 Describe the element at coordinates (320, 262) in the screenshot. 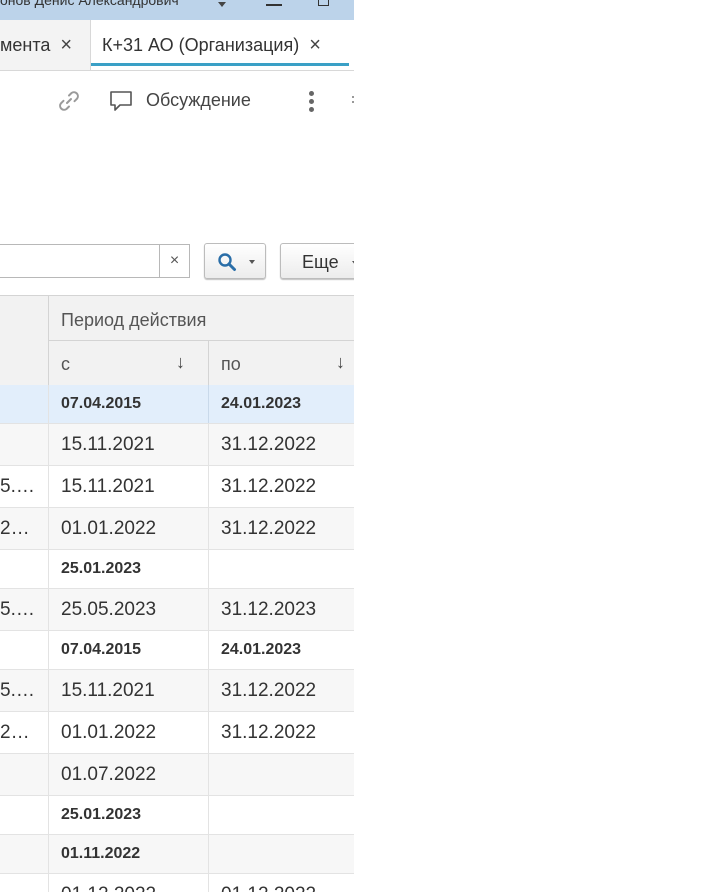

I see `more-button-label: Еще` at that location.